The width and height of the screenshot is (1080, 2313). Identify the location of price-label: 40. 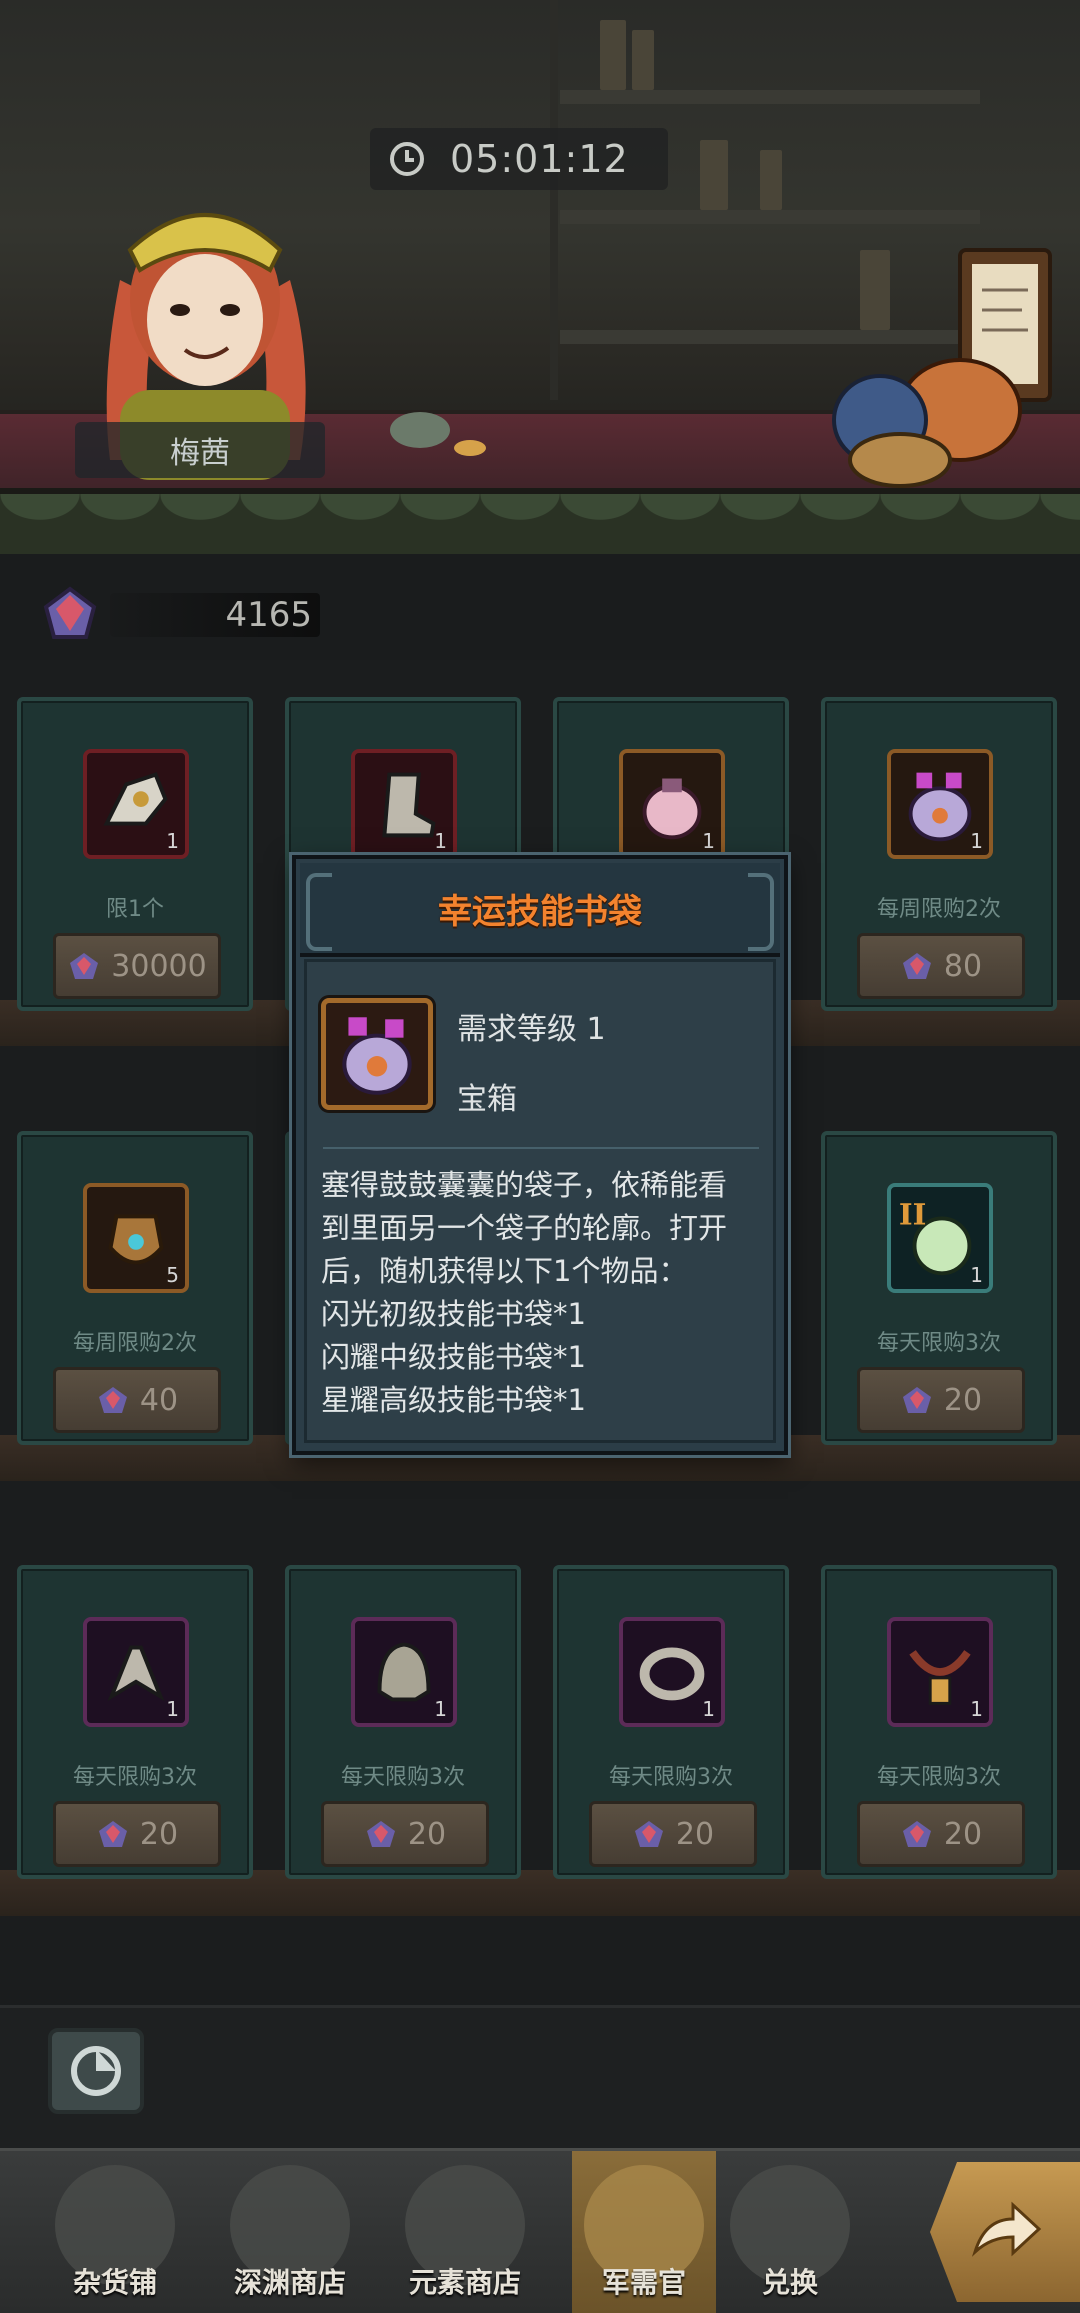
(159, 1400).